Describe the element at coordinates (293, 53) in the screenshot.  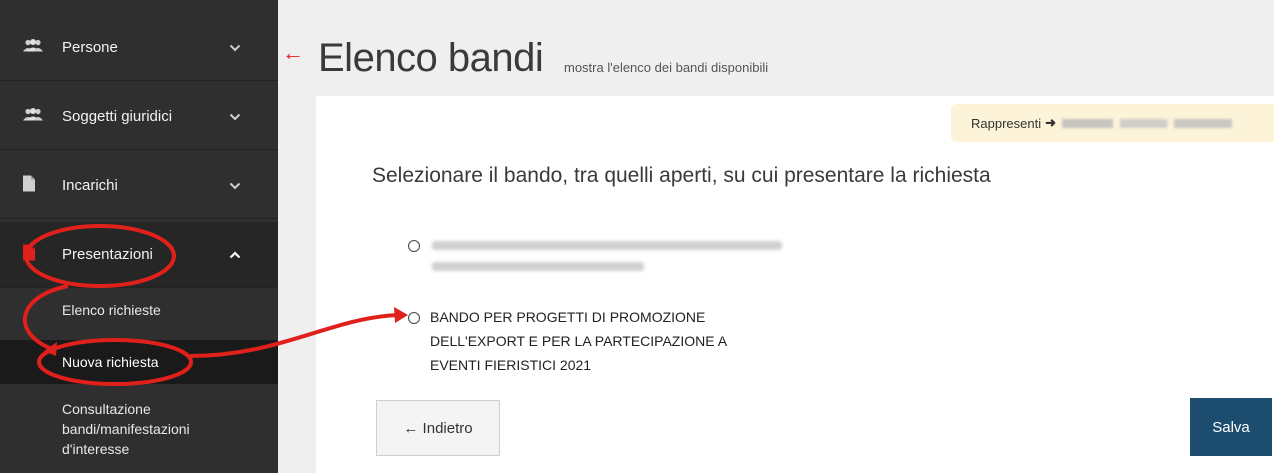
I see `back-arrow-icon: ←` at that location.